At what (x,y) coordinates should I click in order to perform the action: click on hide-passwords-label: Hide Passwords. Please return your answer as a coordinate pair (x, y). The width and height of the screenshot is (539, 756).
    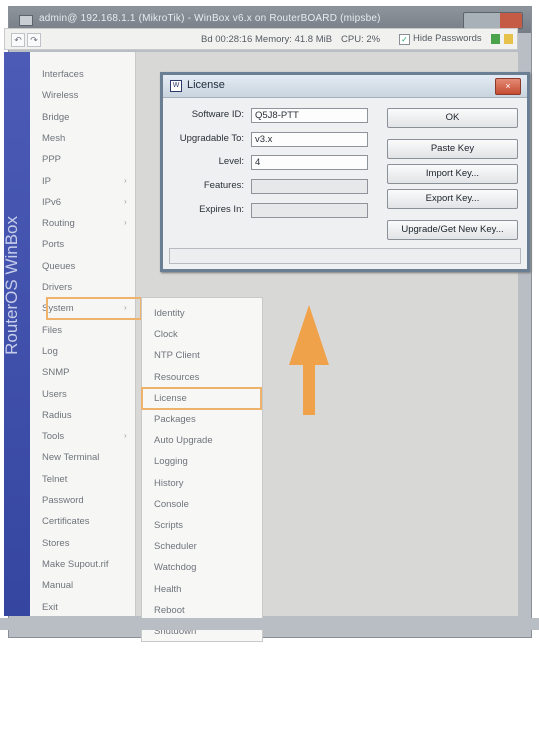
    Looking at the image, I should click on (447, 38).